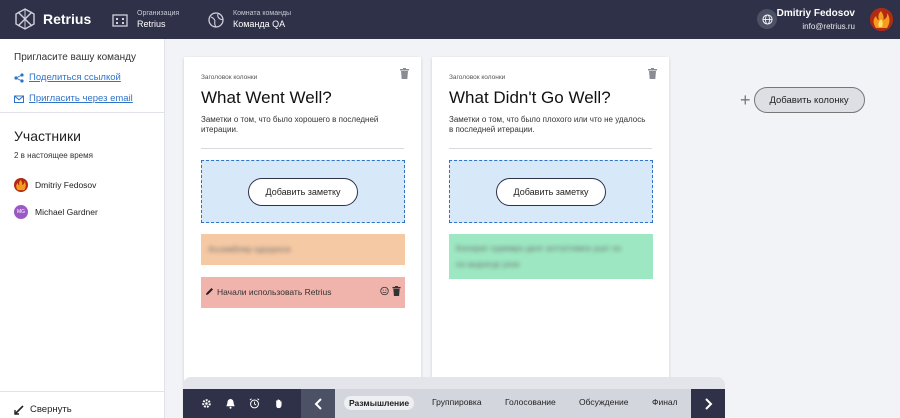 This screenshot has height=418, width=900. I want to click on team-selector: Комната команды Команда QA, so click(249, 19).